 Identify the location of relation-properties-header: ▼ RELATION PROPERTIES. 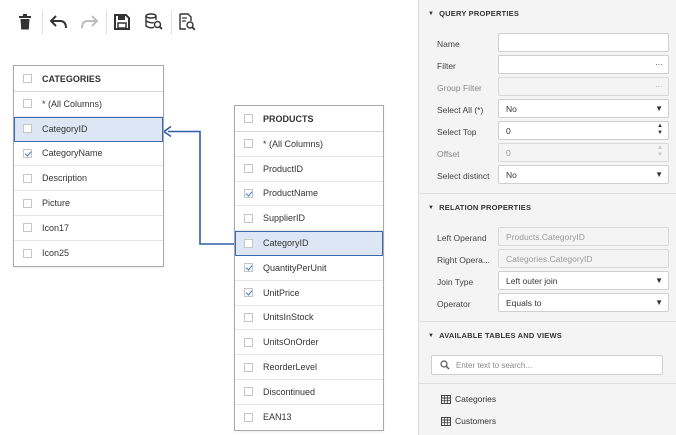
(479, 207).